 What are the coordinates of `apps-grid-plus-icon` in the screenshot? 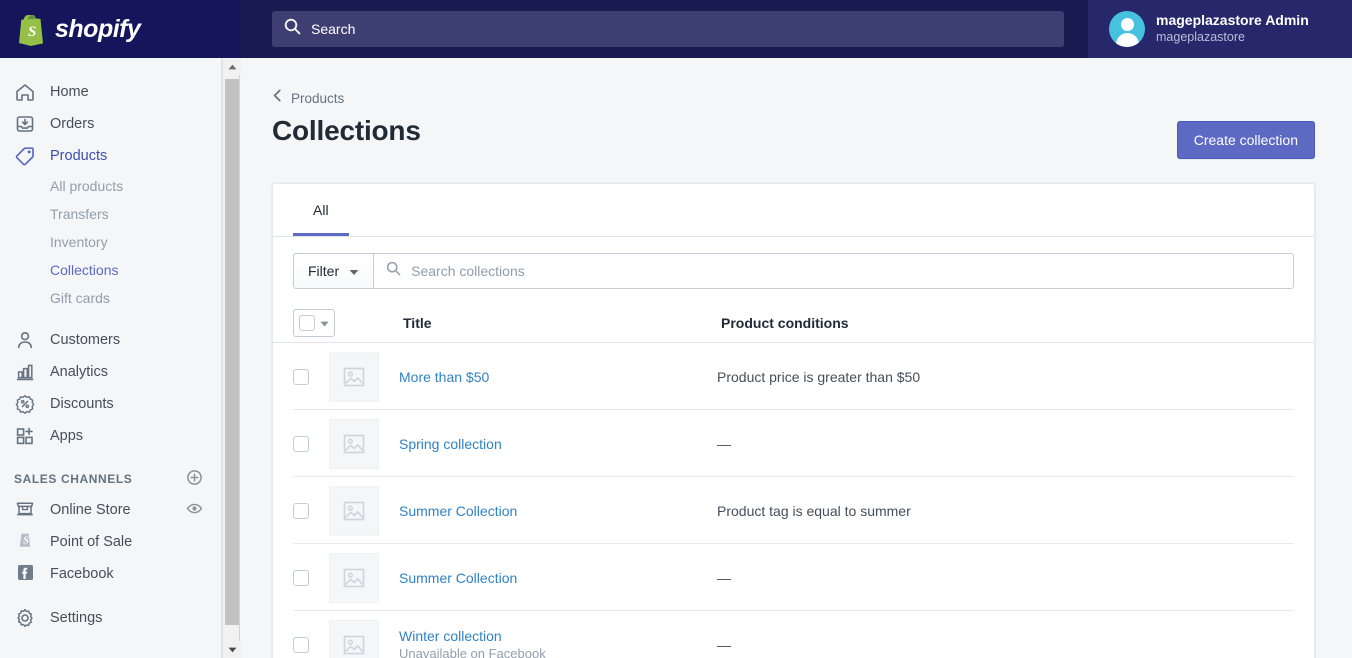 It's located at (25, 436).